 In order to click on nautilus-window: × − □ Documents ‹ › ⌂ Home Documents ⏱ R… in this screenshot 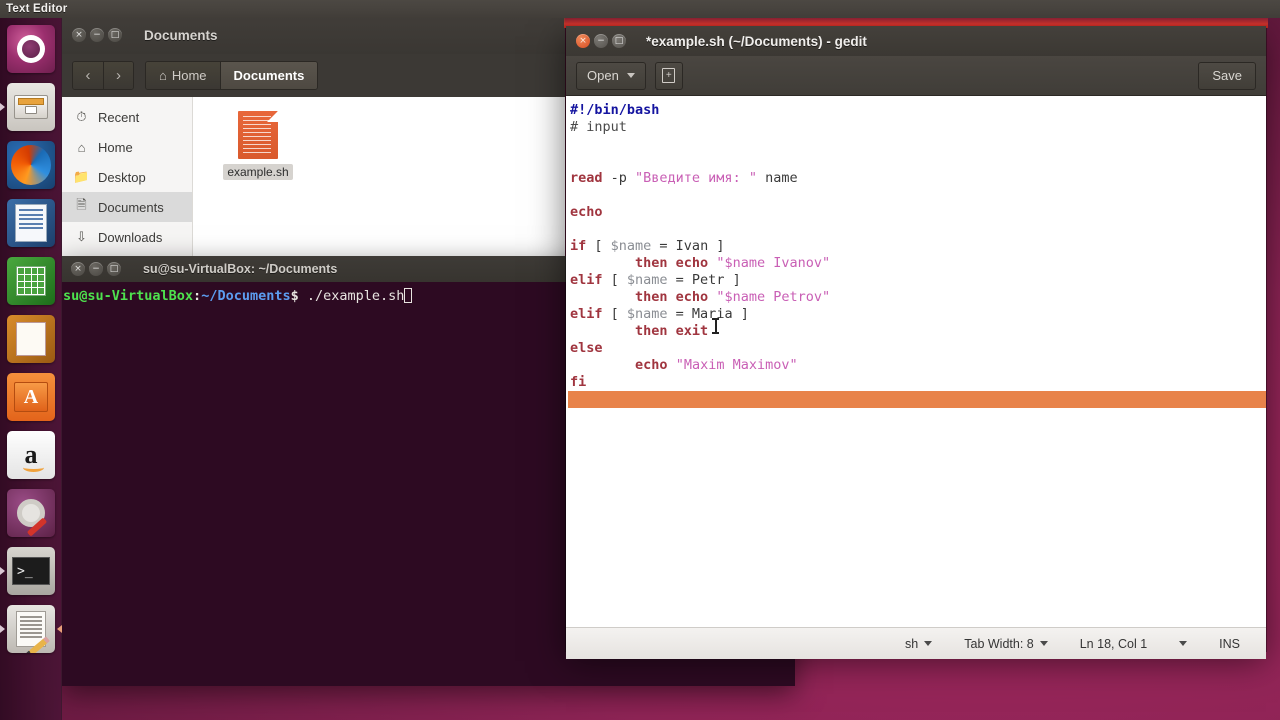, I will do `click(313, 136)`.